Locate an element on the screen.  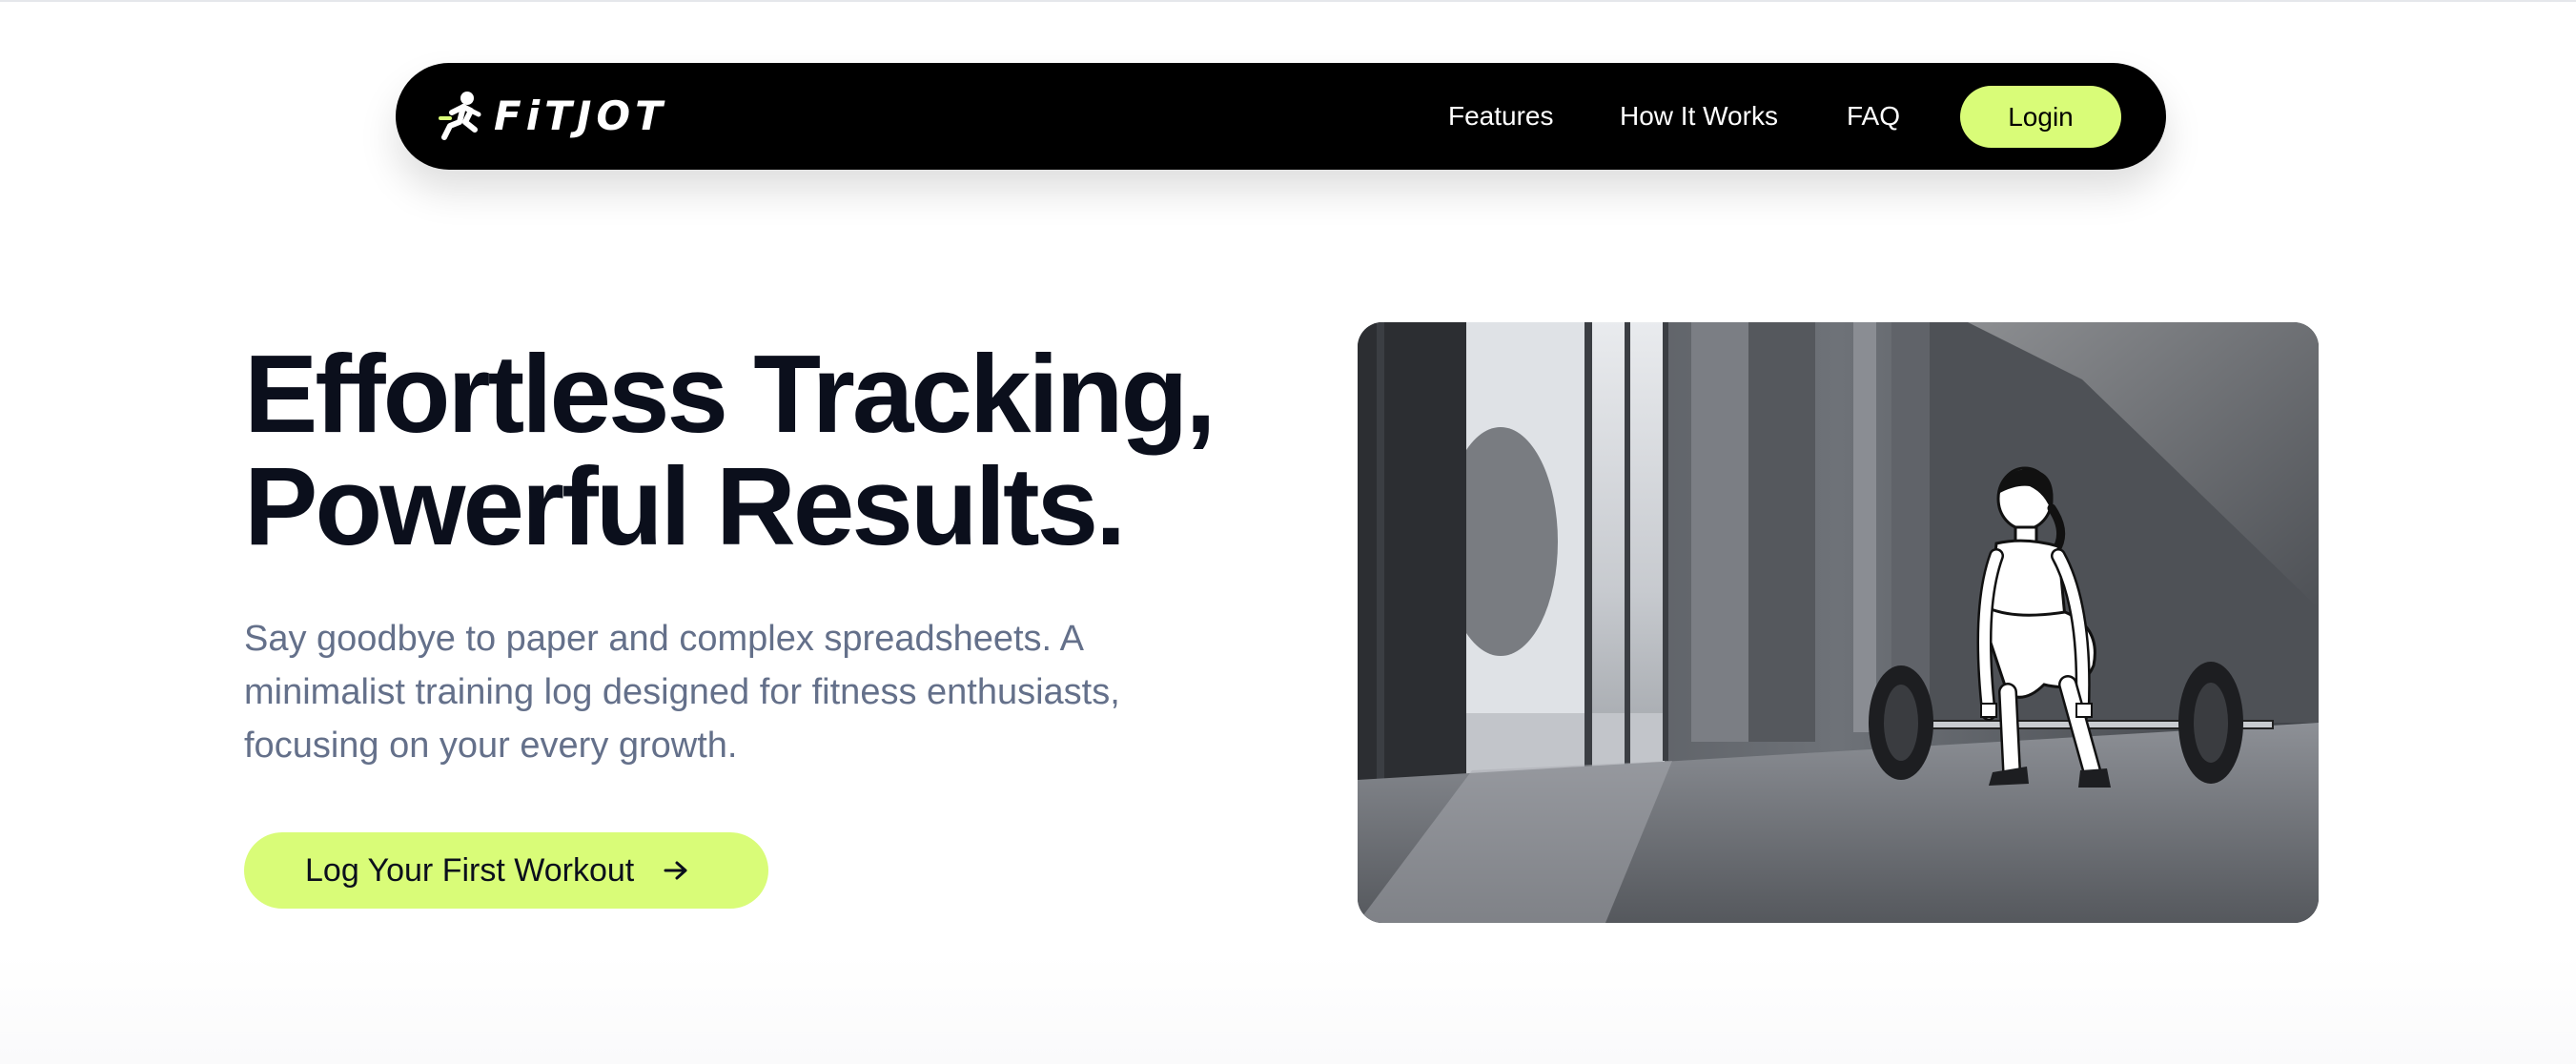
hero-title-line-1: Effortless Tracking, is located at coordinates (730, 394).